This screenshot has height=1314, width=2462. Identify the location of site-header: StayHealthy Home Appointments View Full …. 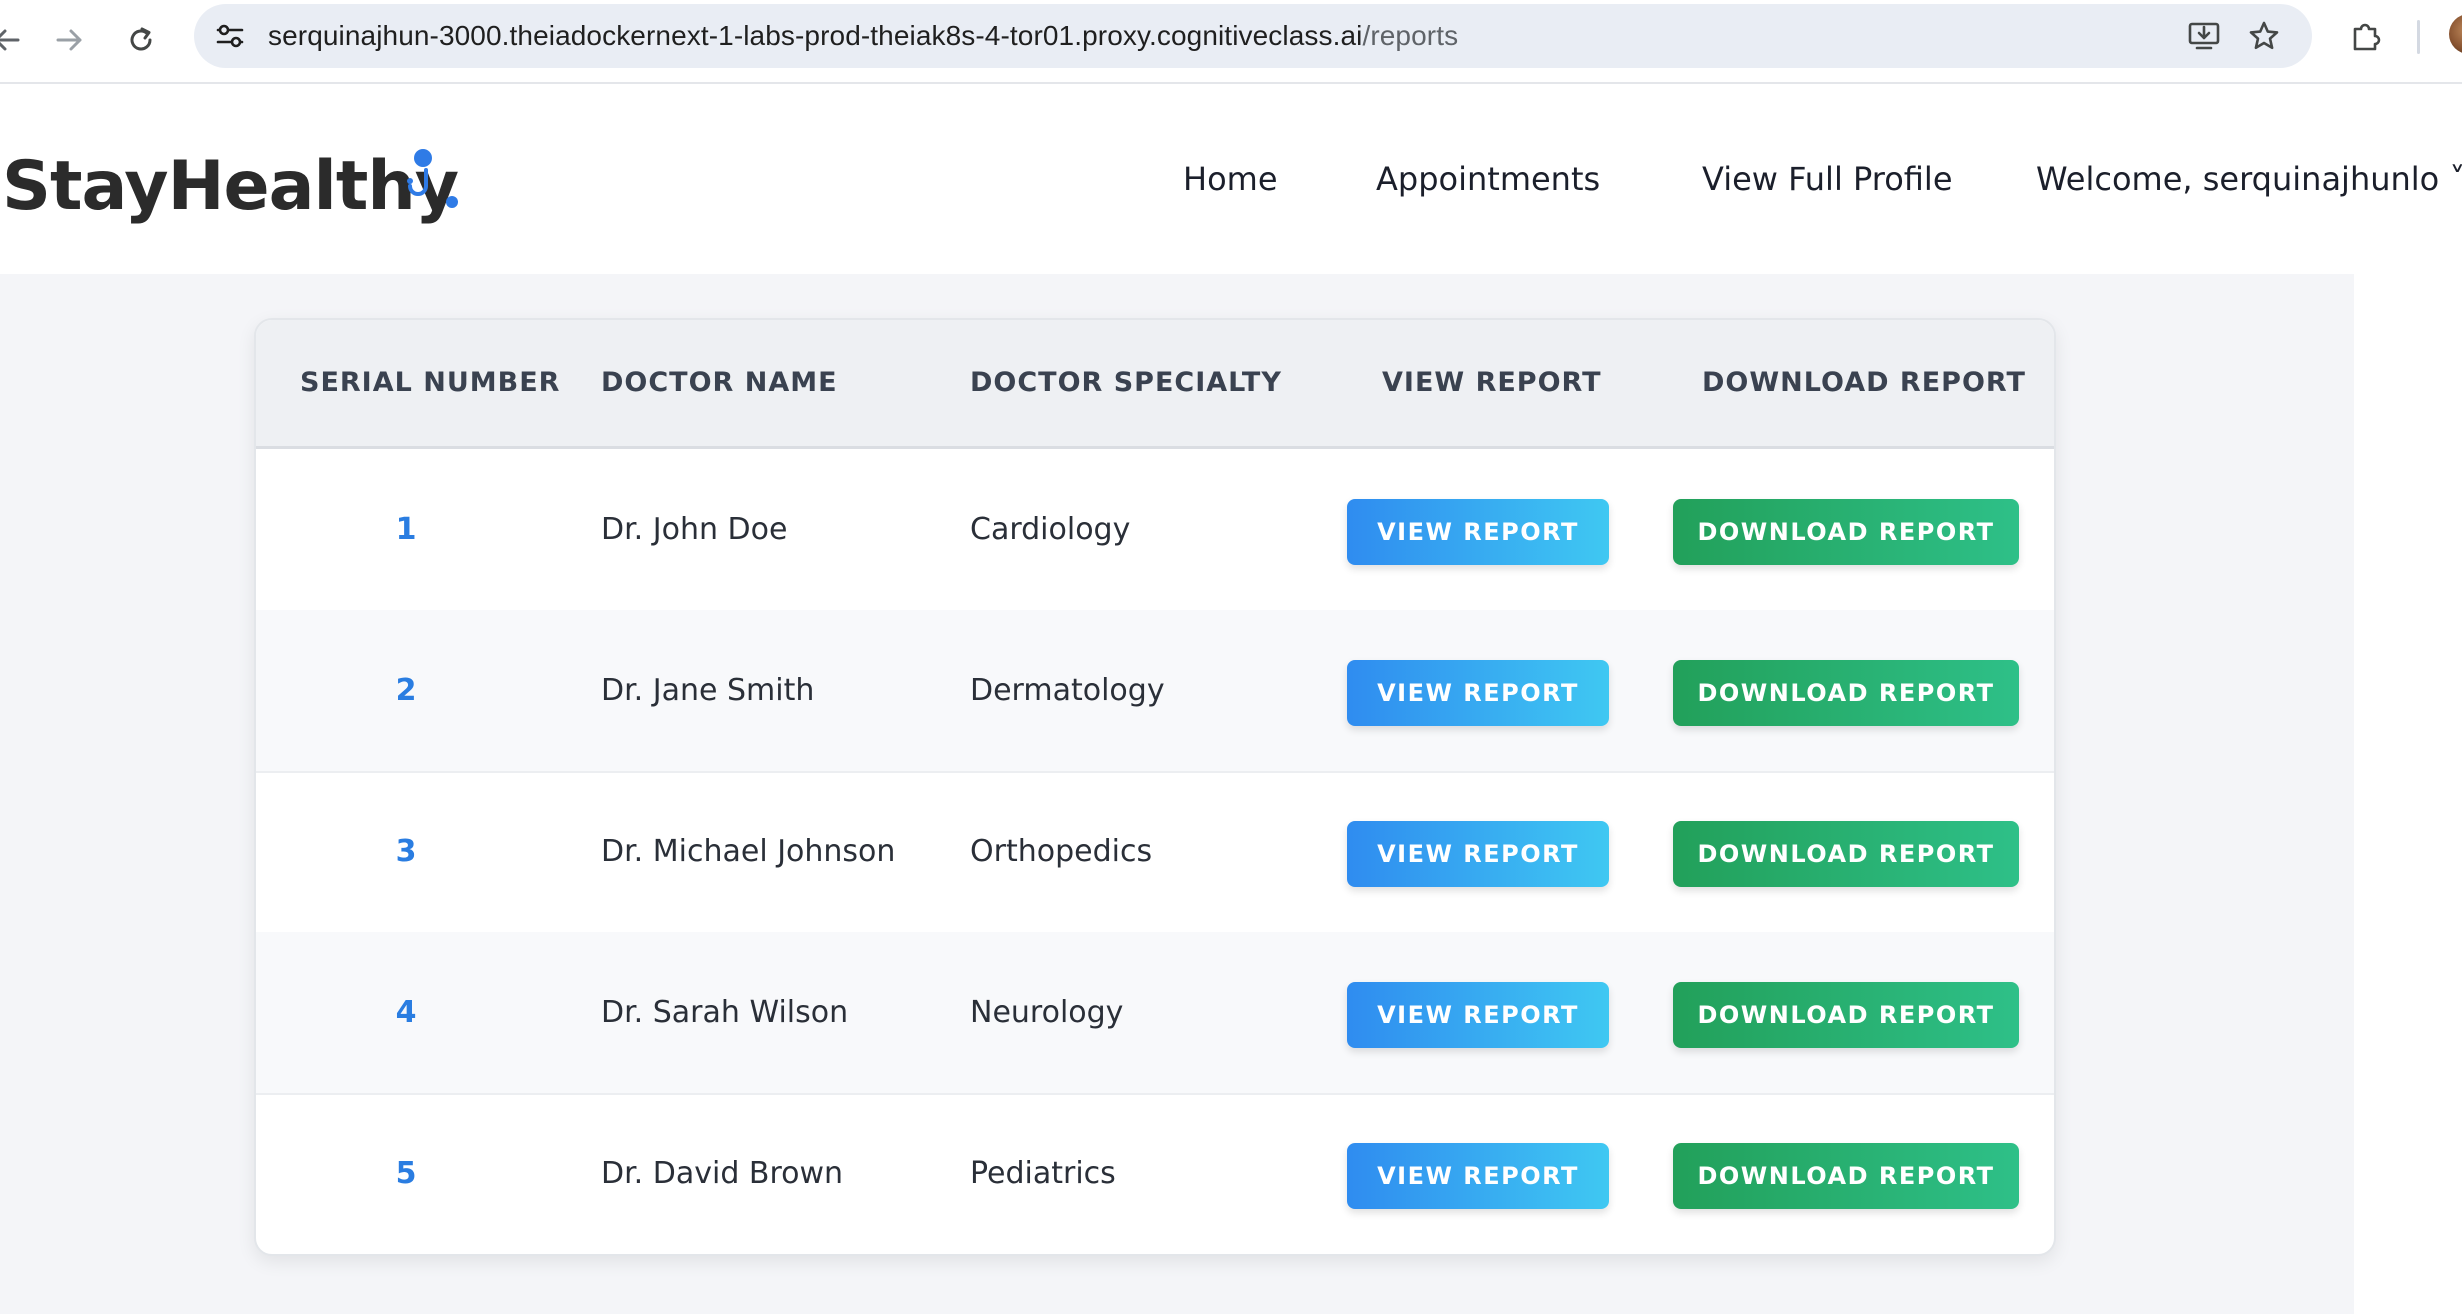
(1231, 179).